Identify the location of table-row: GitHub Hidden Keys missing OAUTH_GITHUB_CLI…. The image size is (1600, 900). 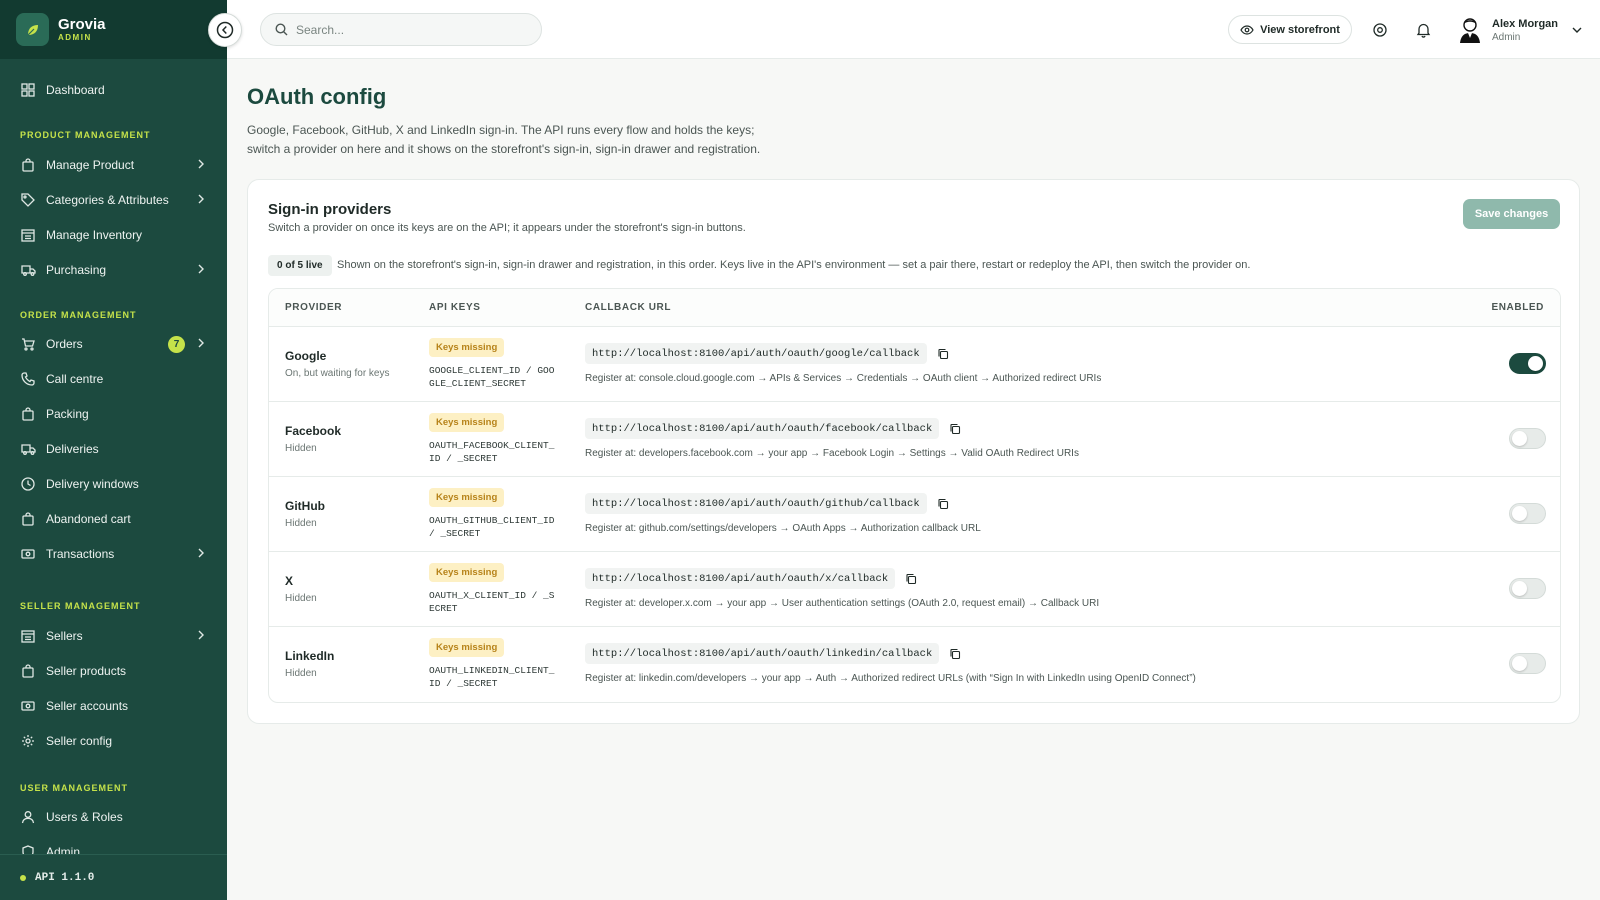
(914, 514).